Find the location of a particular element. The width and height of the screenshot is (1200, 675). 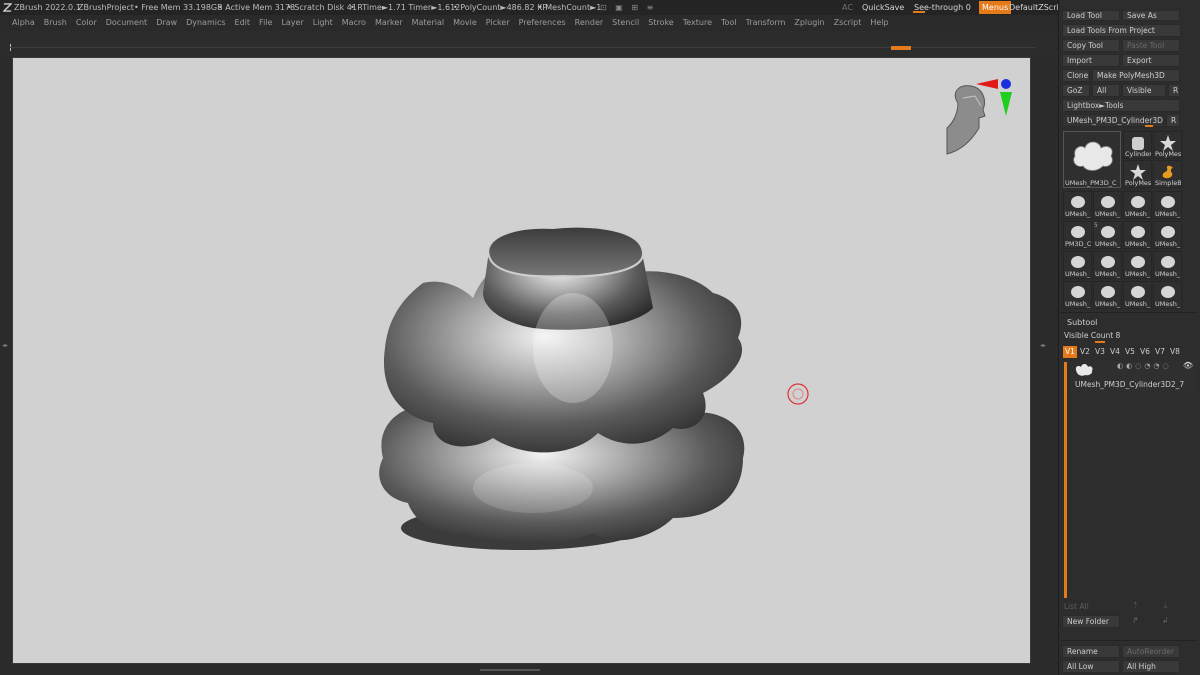

menu-render: Render is located at coordinates (589, 23).